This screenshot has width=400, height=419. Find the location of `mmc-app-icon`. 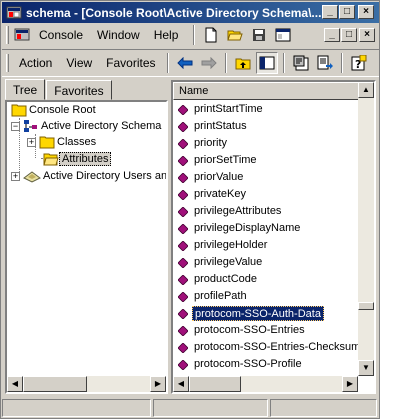

mmc-app-icon is located at coordinates (14, 13).